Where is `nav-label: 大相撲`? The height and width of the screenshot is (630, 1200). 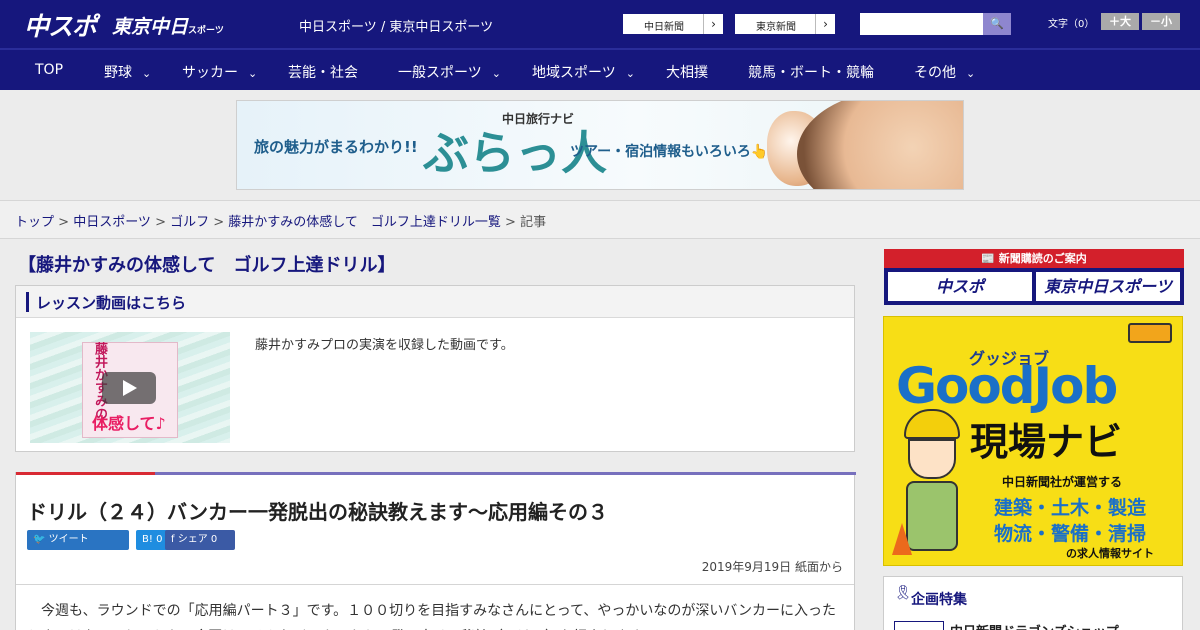 nav-label: 大相撲 is located at coordinates (687, 73).